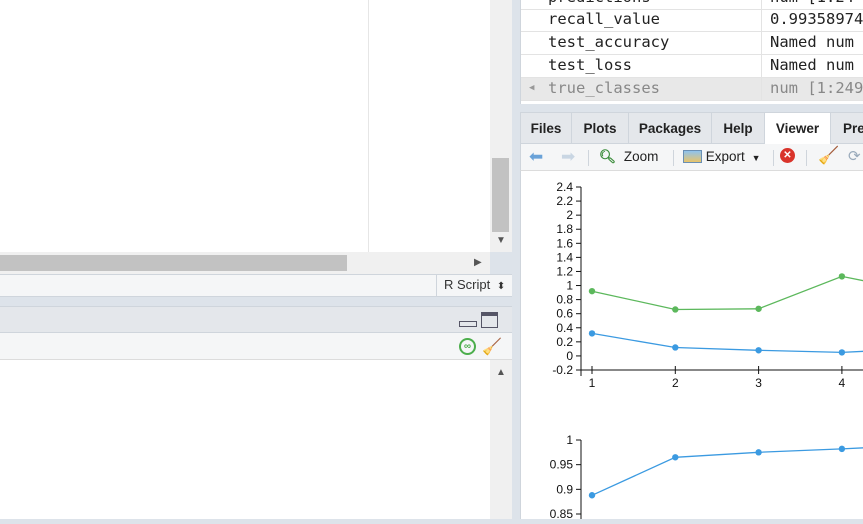  Describe the element at coordinates (564, 300) in the screenshot. I see `y-tick-label: 0.8` at that location.